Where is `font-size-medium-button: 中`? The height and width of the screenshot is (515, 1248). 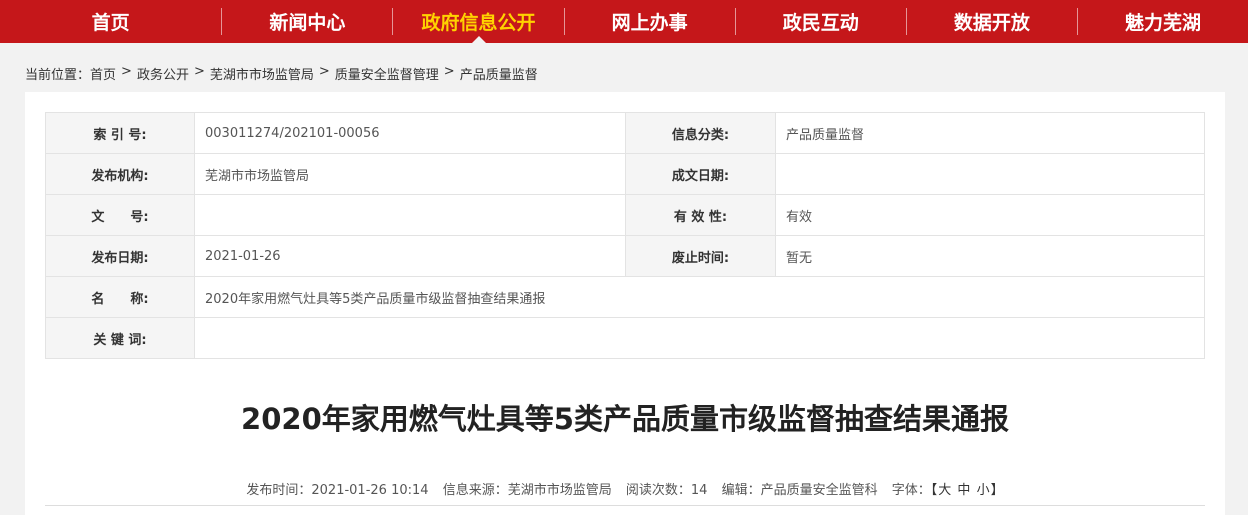 font-size-medium-button: 中 is located at coordinates (963, 490).